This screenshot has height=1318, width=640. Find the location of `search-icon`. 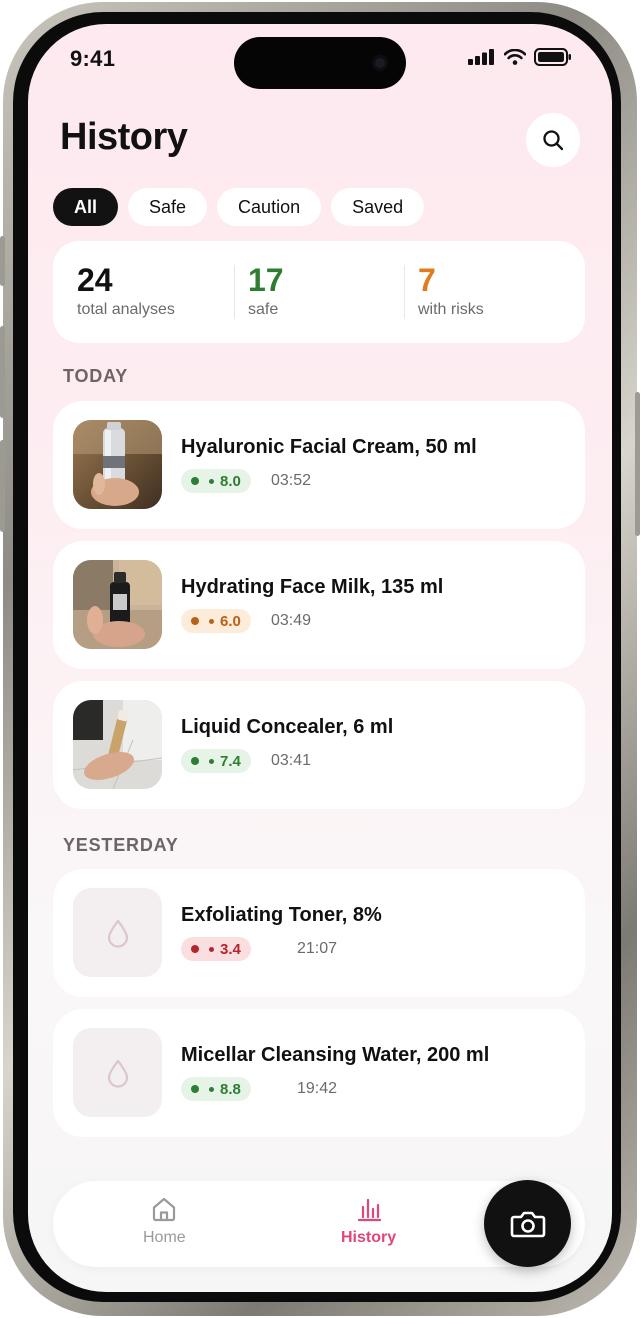

search-icon is located at coordinates (553, 140).